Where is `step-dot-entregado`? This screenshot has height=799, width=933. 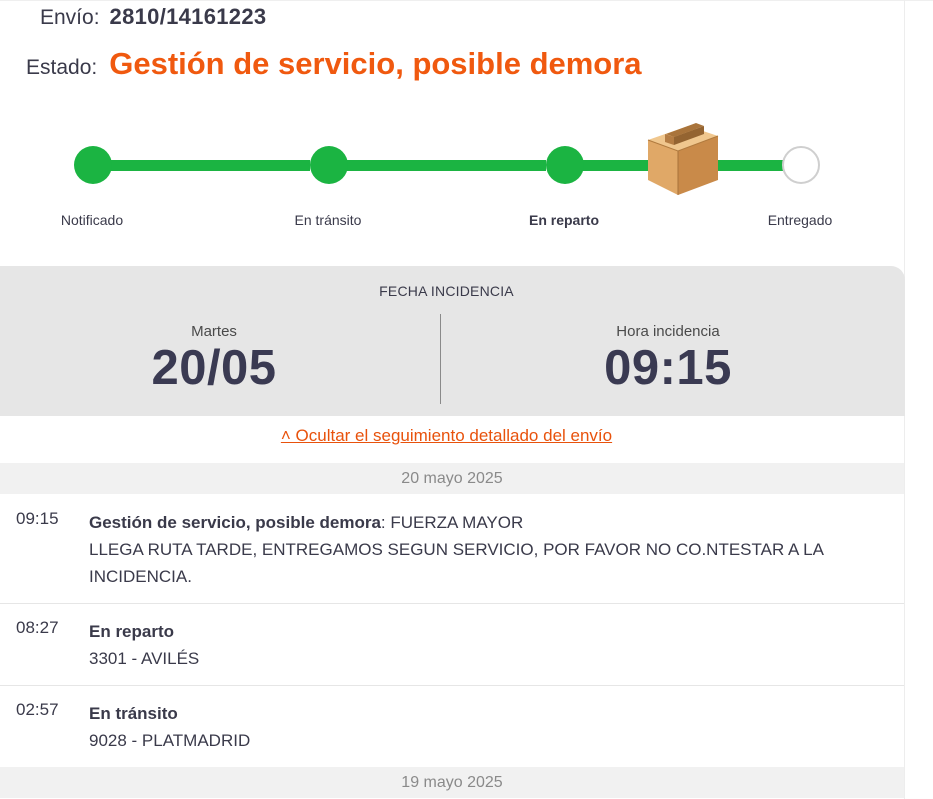 step-dot-entregado is located at coordinates (801, 165).